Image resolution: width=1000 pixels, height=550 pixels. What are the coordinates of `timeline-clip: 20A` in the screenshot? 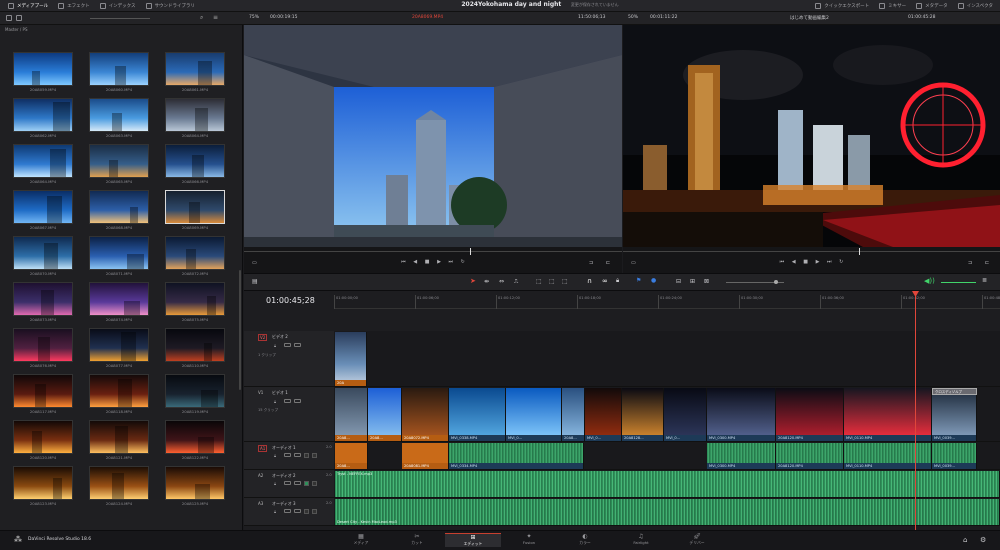 It's located at (351, 359).